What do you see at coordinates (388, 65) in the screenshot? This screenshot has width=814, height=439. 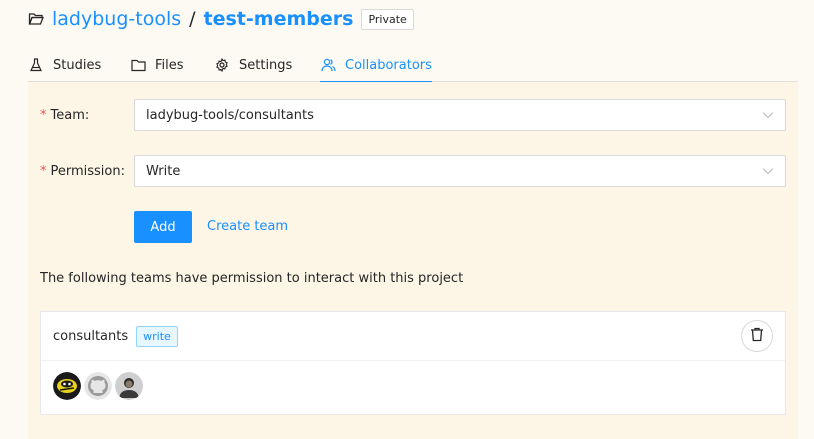 I see `tab-label: Collaborators` at bounding box center [388, 65].